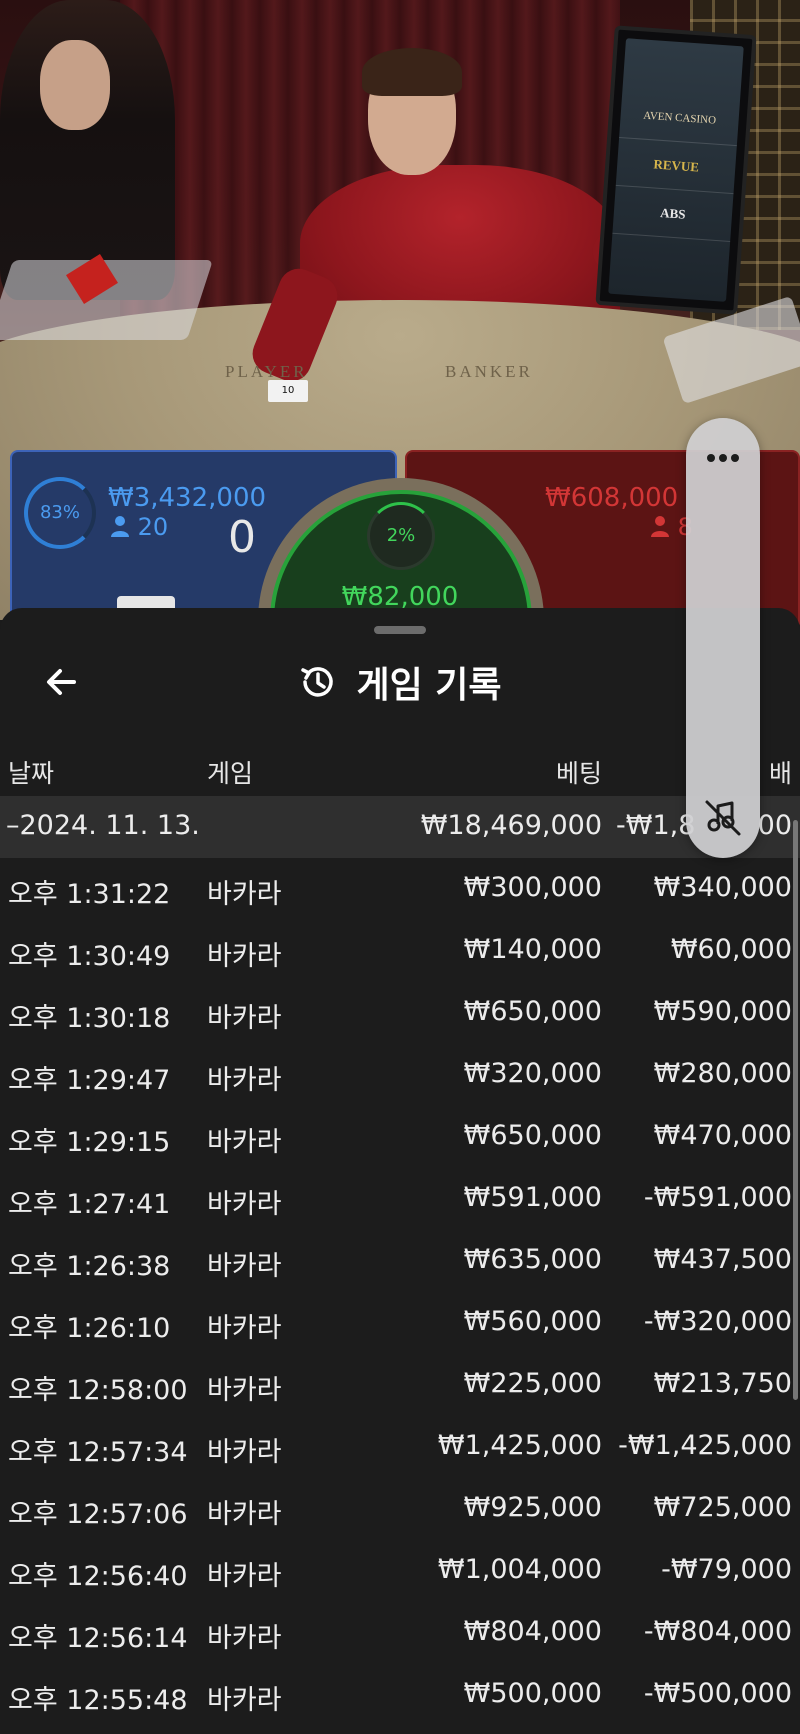 This screenshot has width=800, height=1734. I want to click on player-score: 0, so click(242, 537).